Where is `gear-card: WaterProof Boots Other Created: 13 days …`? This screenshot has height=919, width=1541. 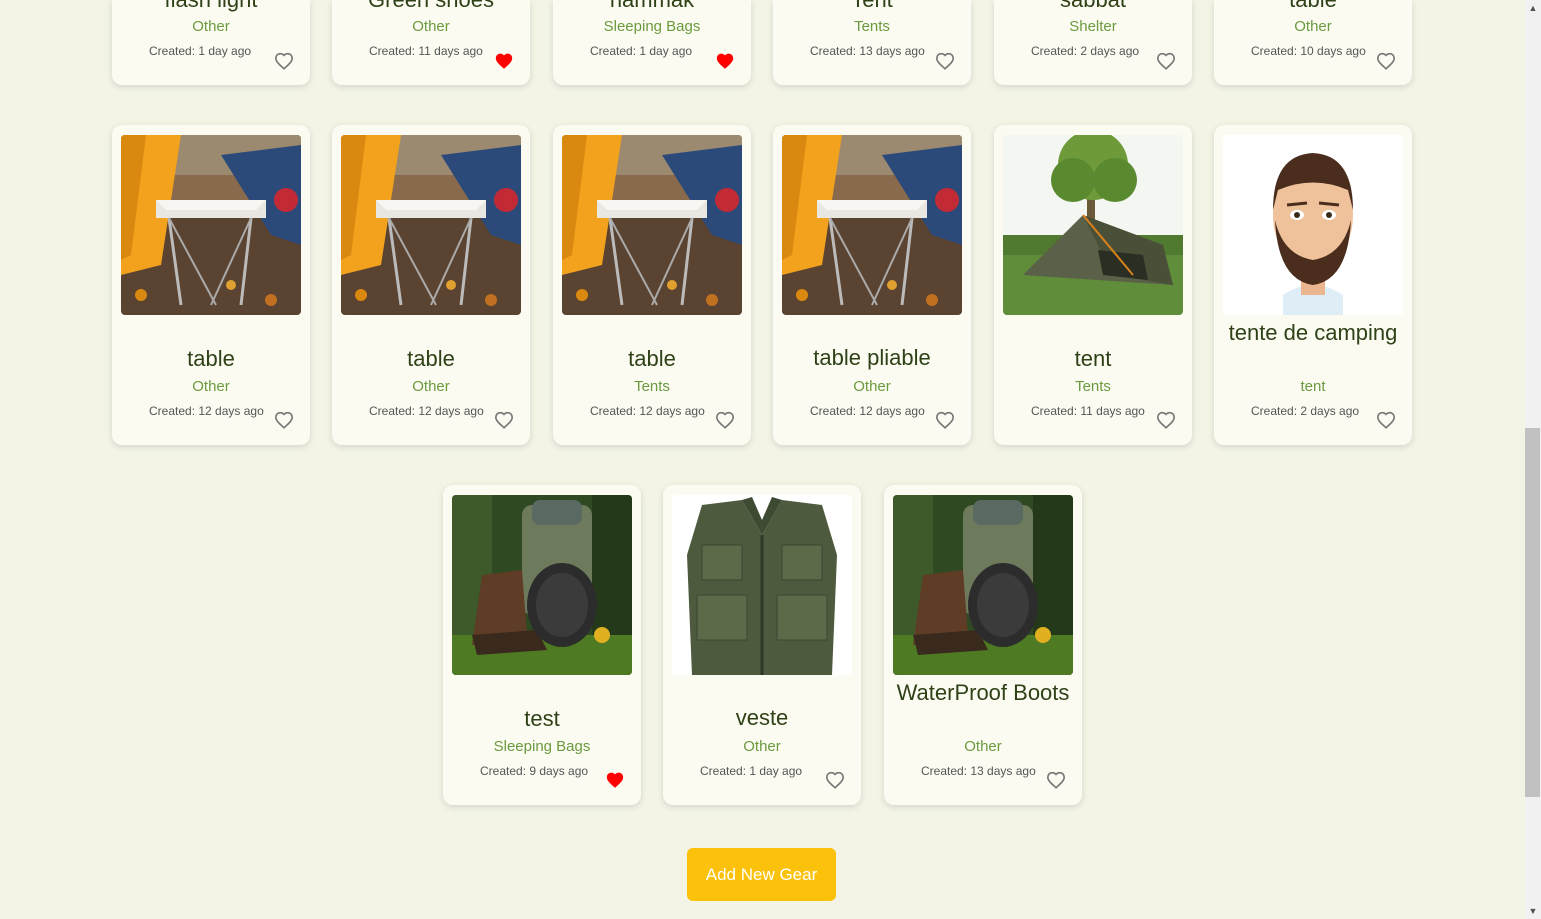
gear-card: WaterProof Boots Other Created: 13 days … is located at coordinates (983, 645).